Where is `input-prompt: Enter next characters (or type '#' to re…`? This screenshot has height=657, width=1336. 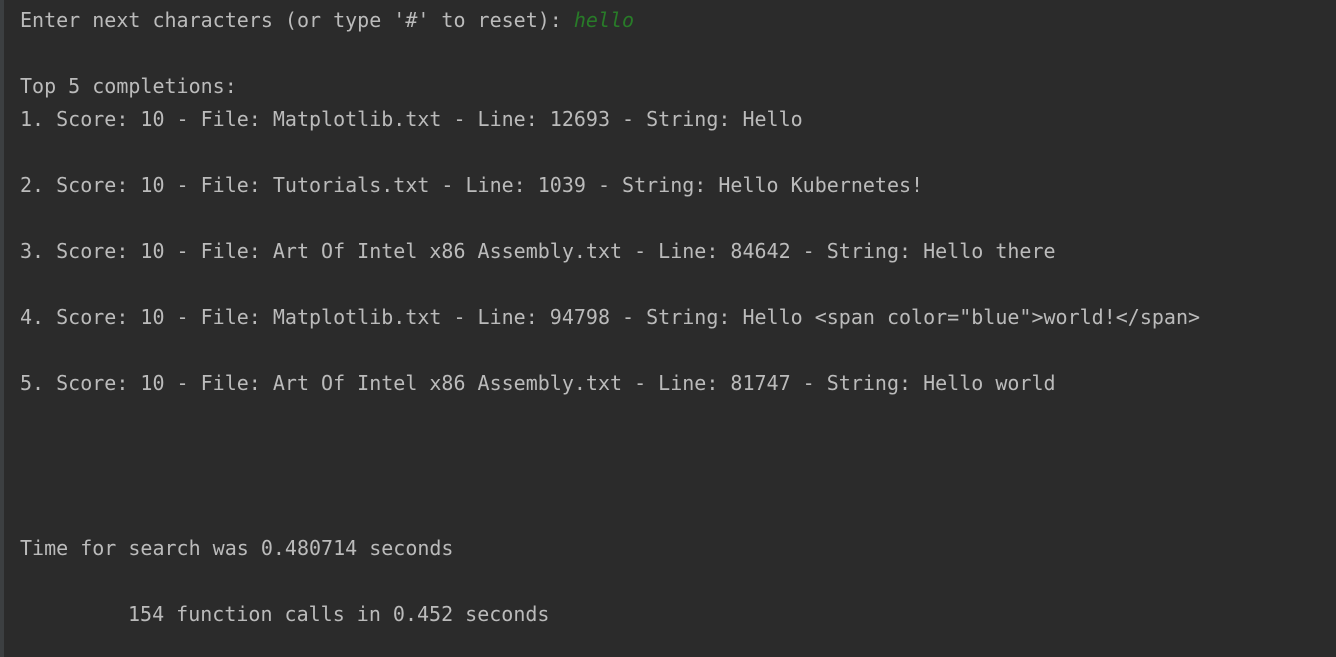 input-prompt: Enter next characters (or type '#' to re… is located at coordinates (297, 20).